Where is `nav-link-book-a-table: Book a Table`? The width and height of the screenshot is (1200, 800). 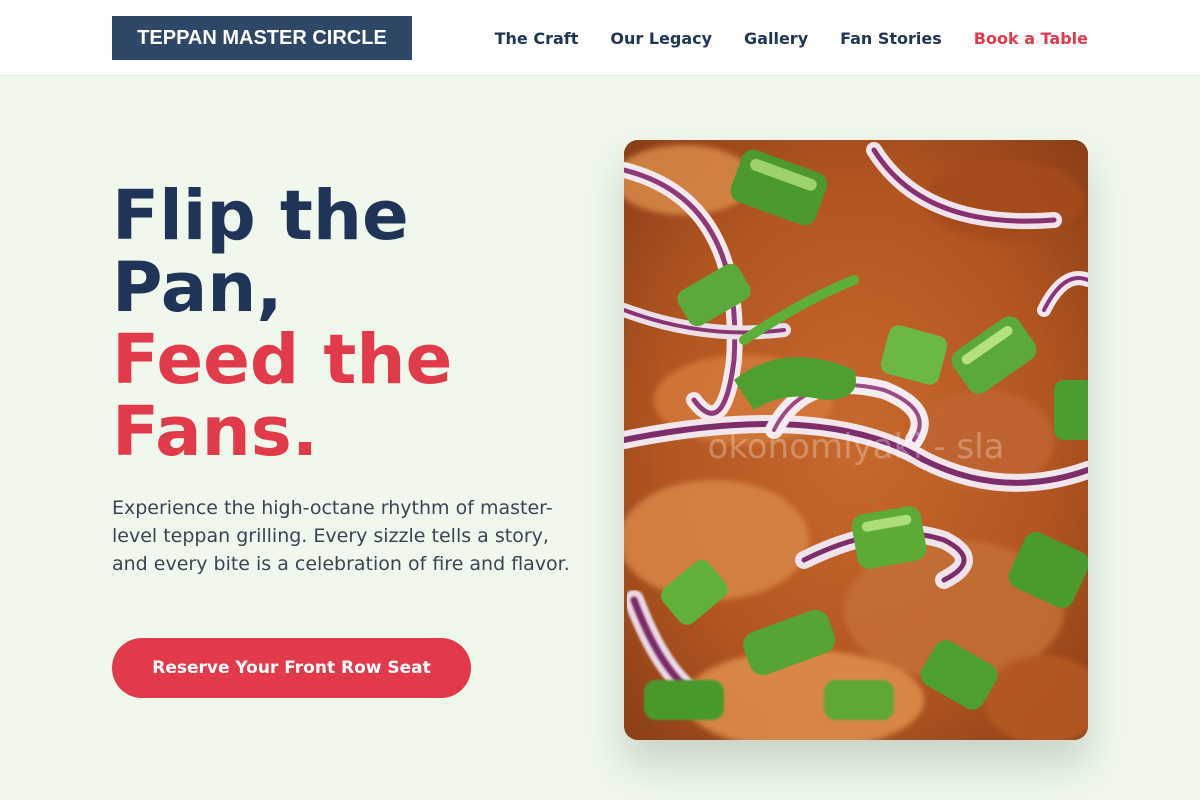
nav-link-book-a-table: Book a Table is located at coordinates (1031, 38).